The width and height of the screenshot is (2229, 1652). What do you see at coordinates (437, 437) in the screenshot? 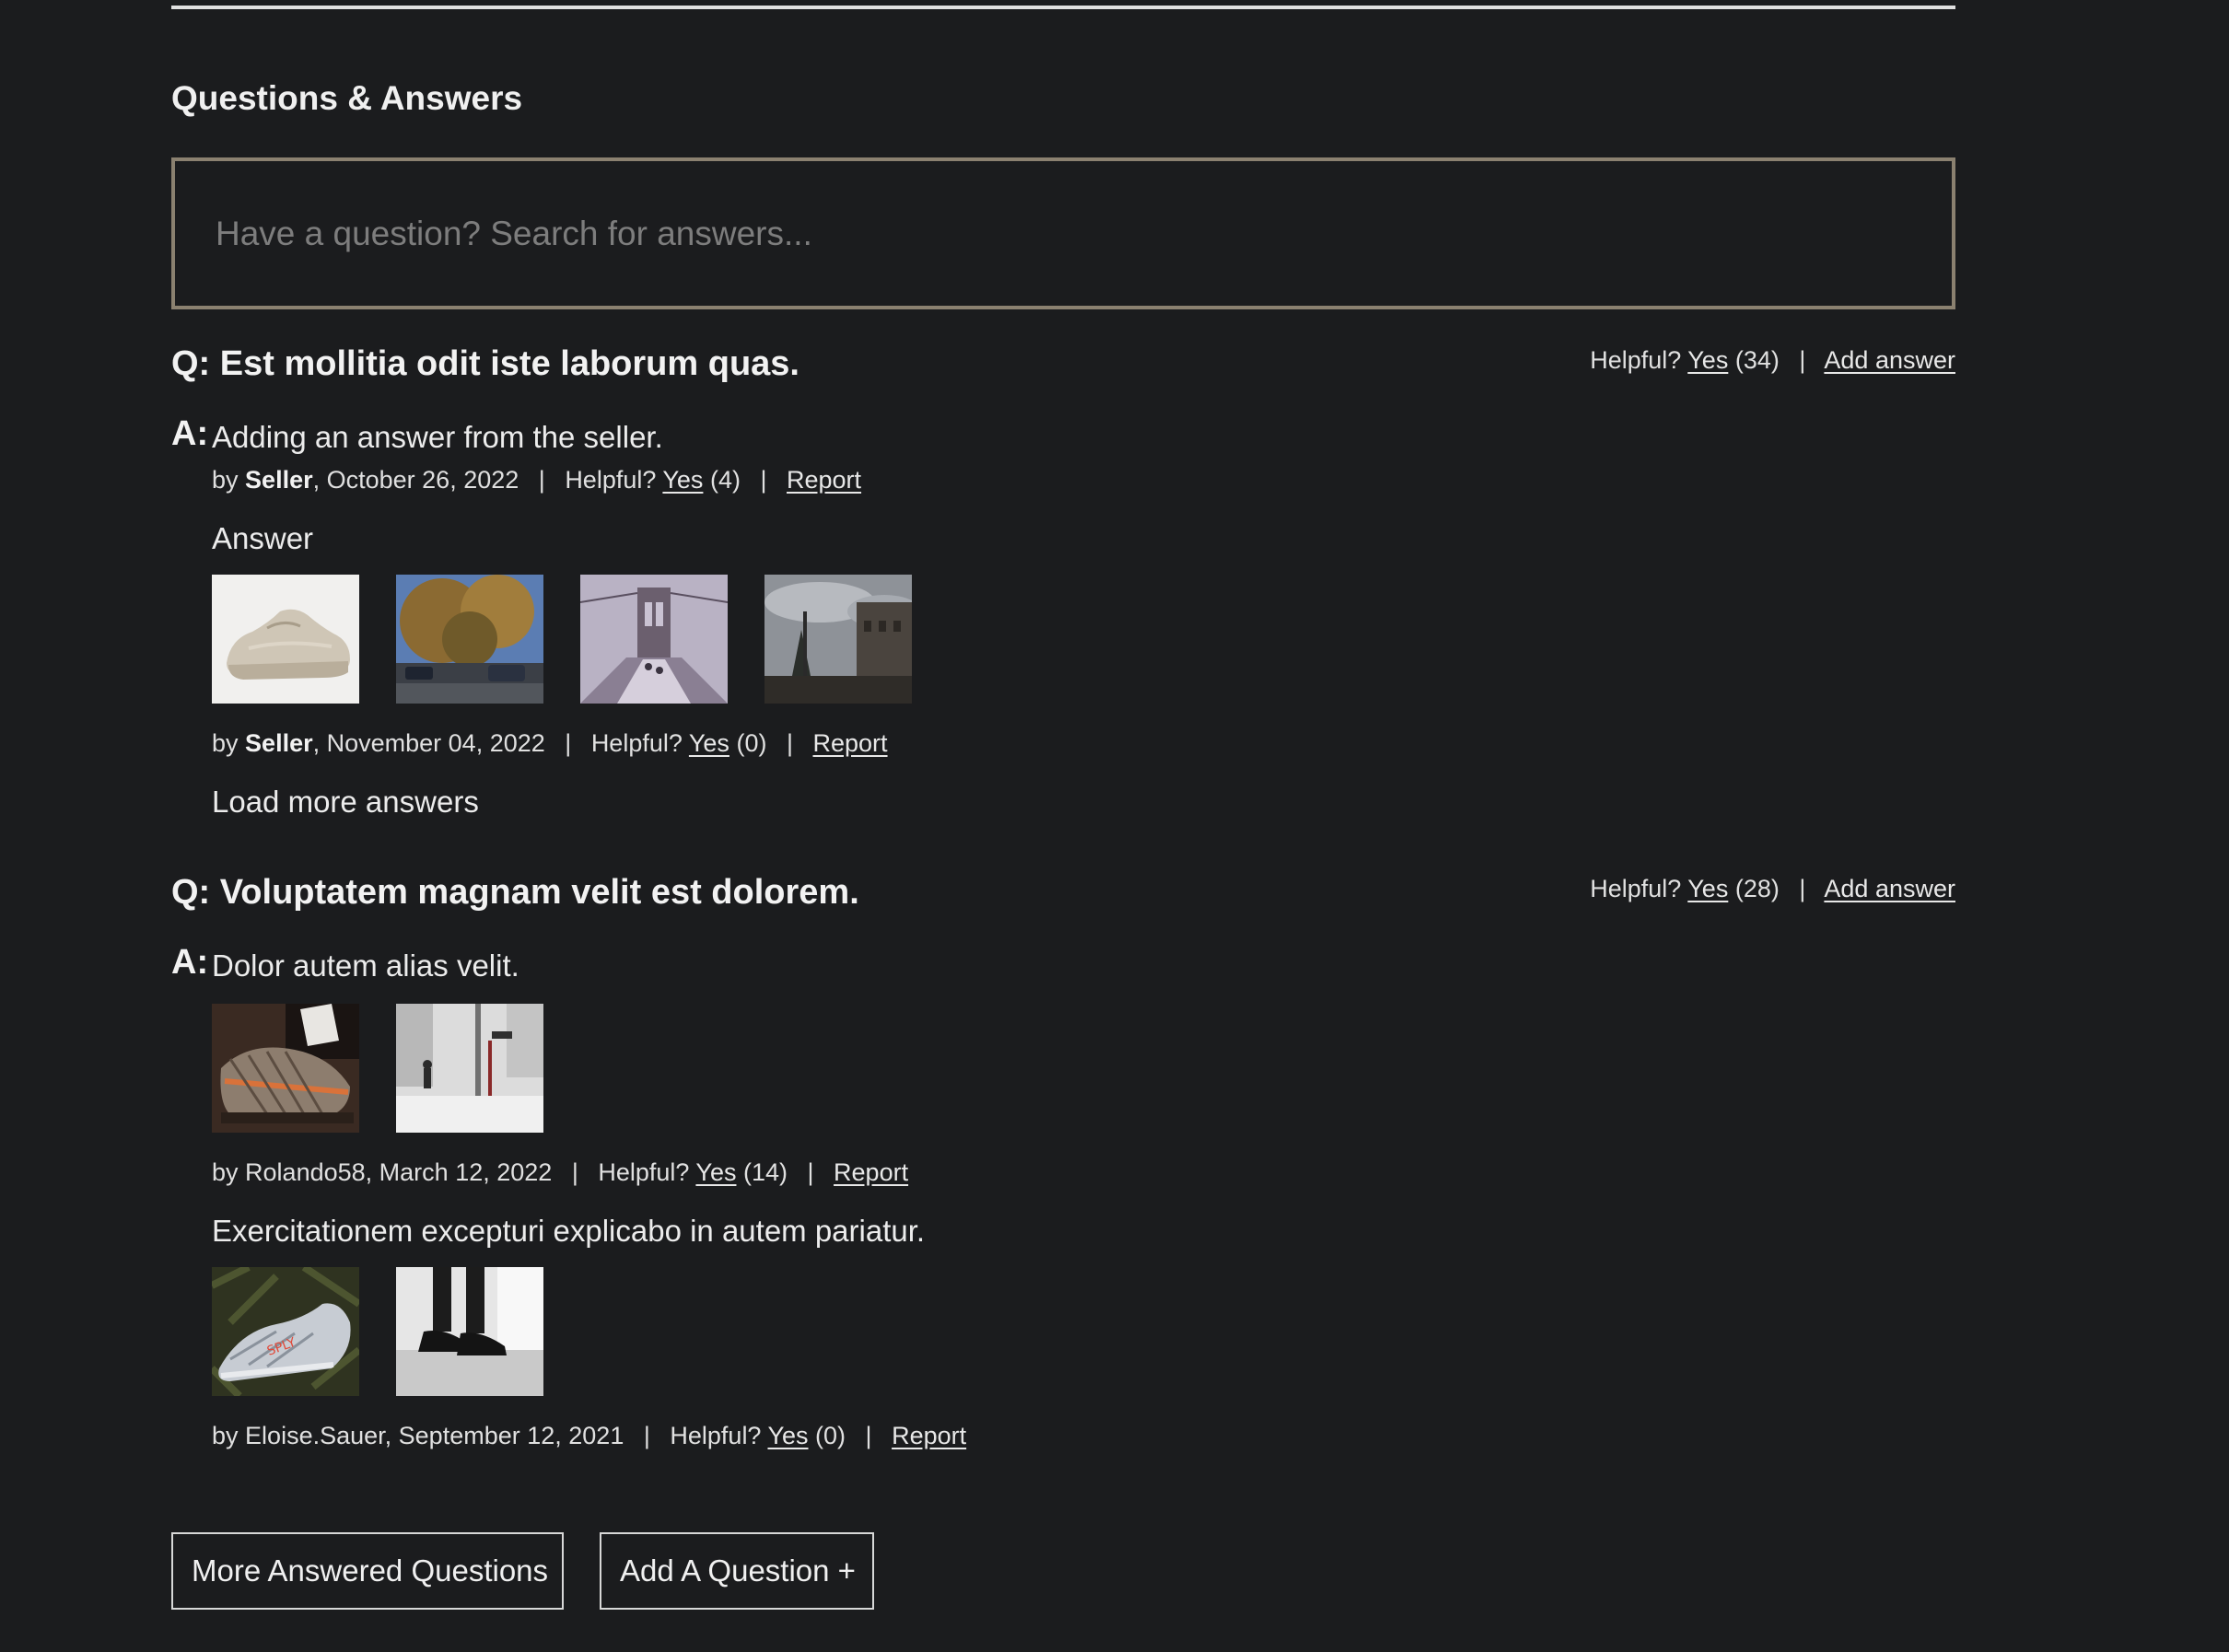
I see `answer-body: Adding an answer from the seller.` at bounding box center [437, 437].